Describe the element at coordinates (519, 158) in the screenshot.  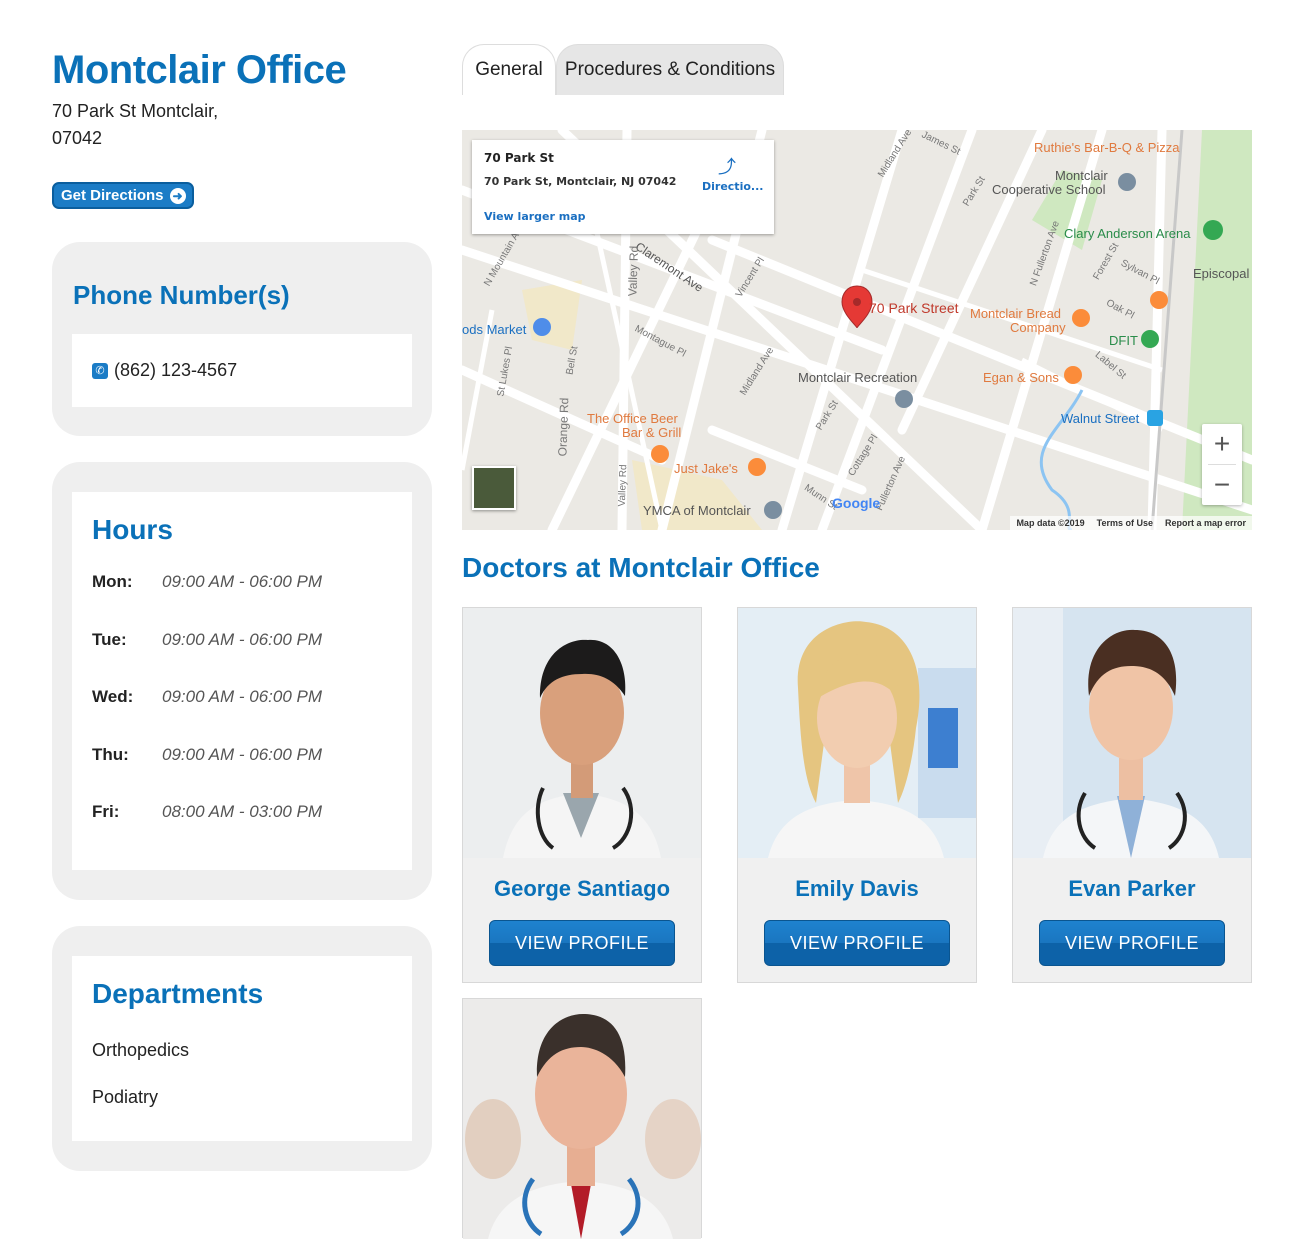
I see `map-info-title: 70 Park St` at that location.